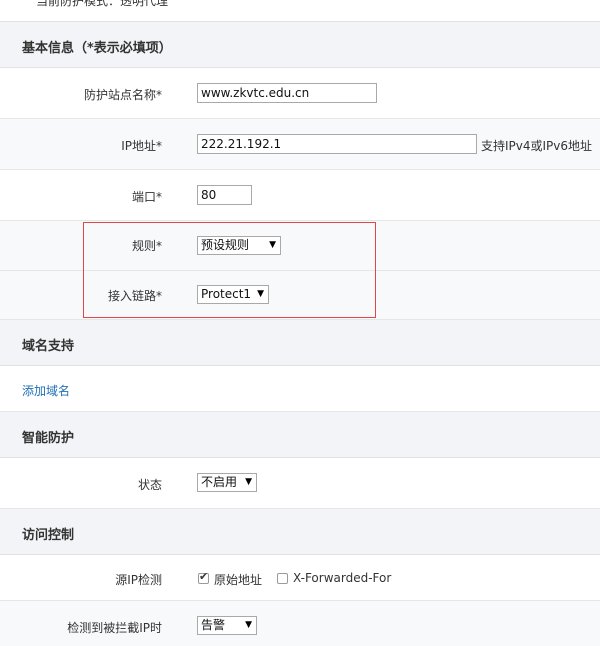 The height and width of the screenshot is (646, 600). I want to click on access-link-label: 接入链路*, so click(134, 296).